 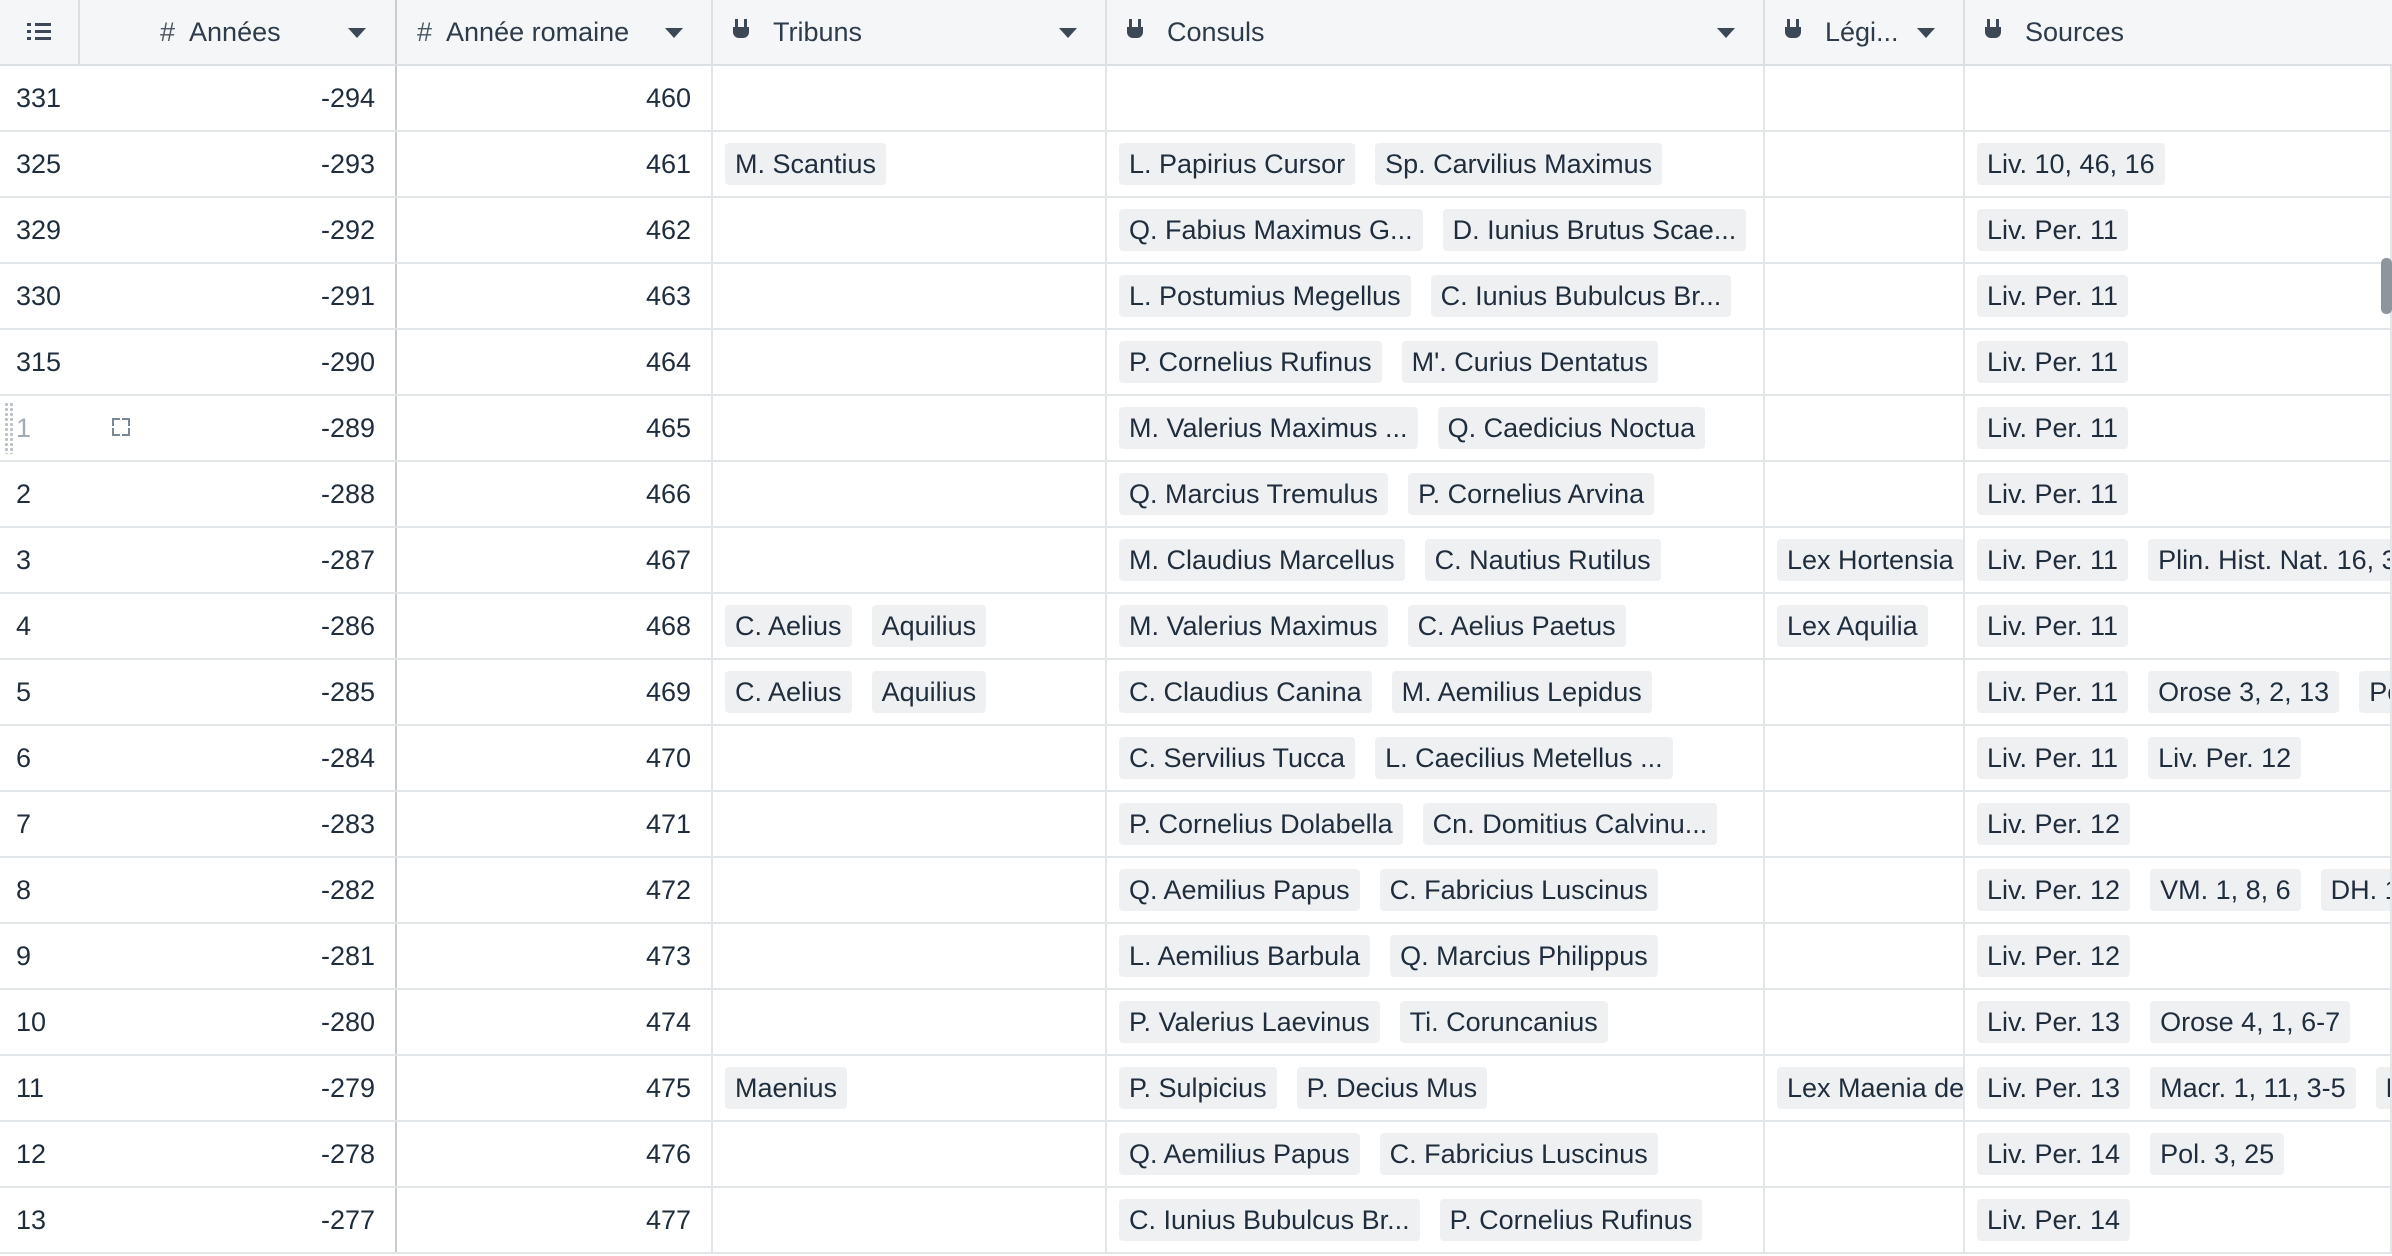 What do you see at coordinates (2355, 890) in the screenshot?
I see `linked-record-tag: DH. 19` at bounding box center [2355, 890].